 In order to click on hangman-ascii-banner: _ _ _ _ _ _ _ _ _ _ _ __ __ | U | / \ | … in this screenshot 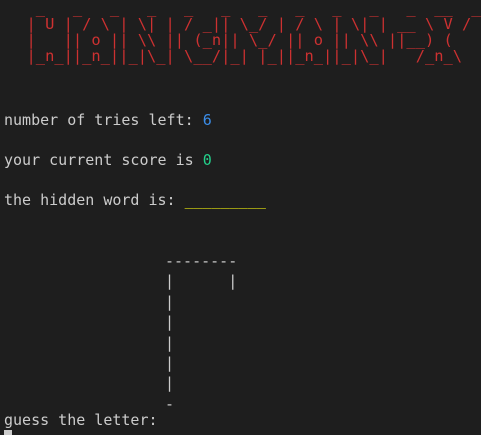, I will do `click(253, 32)`.